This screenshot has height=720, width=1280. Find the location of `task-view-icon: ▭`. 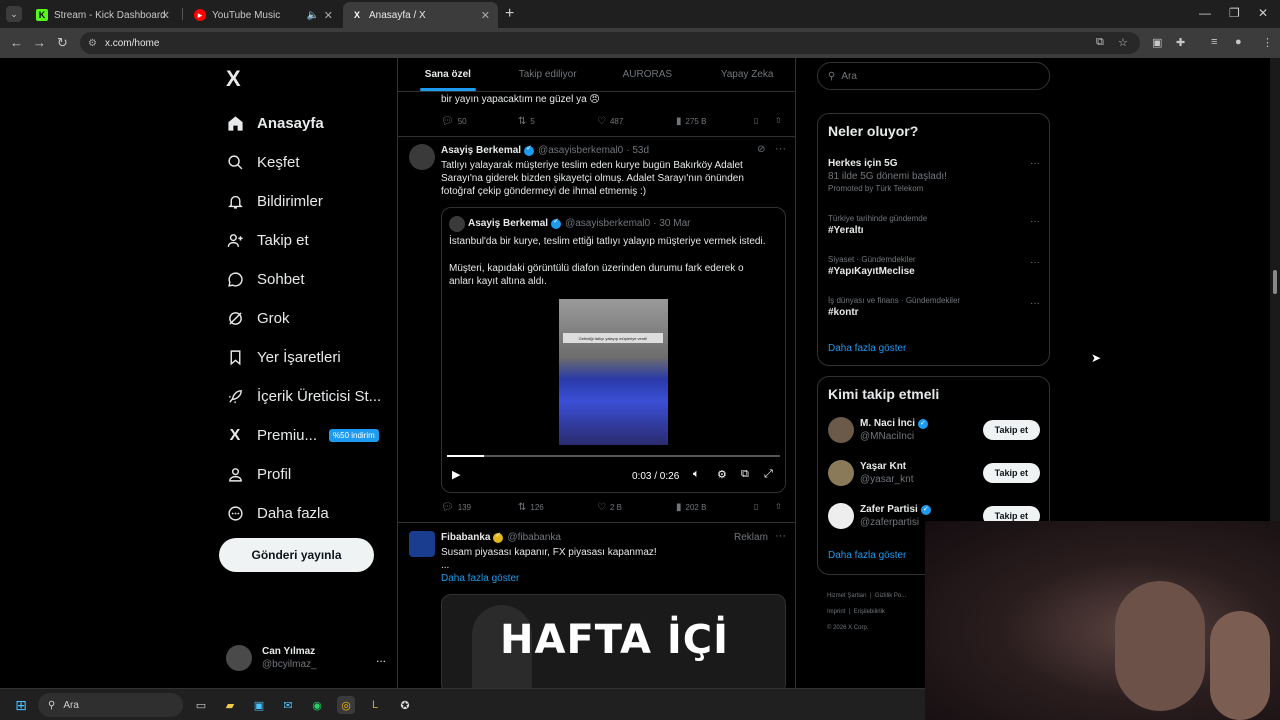

task-view-icon: ▭ is located at coordinates (201, 705).